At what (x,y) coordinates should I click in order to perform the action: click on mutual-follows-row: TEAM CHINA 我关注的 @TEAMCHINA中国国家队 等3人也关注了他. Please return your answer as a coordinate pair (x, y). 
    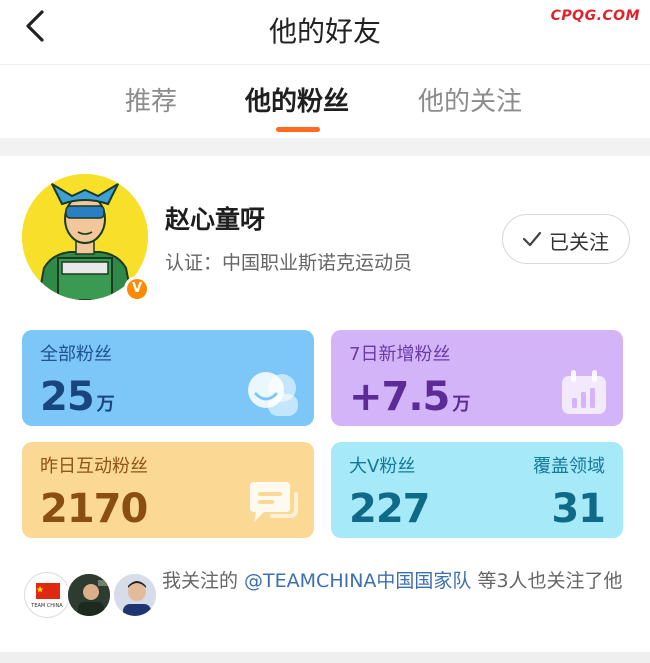
    Looking at the image, I should click on (325, 601).